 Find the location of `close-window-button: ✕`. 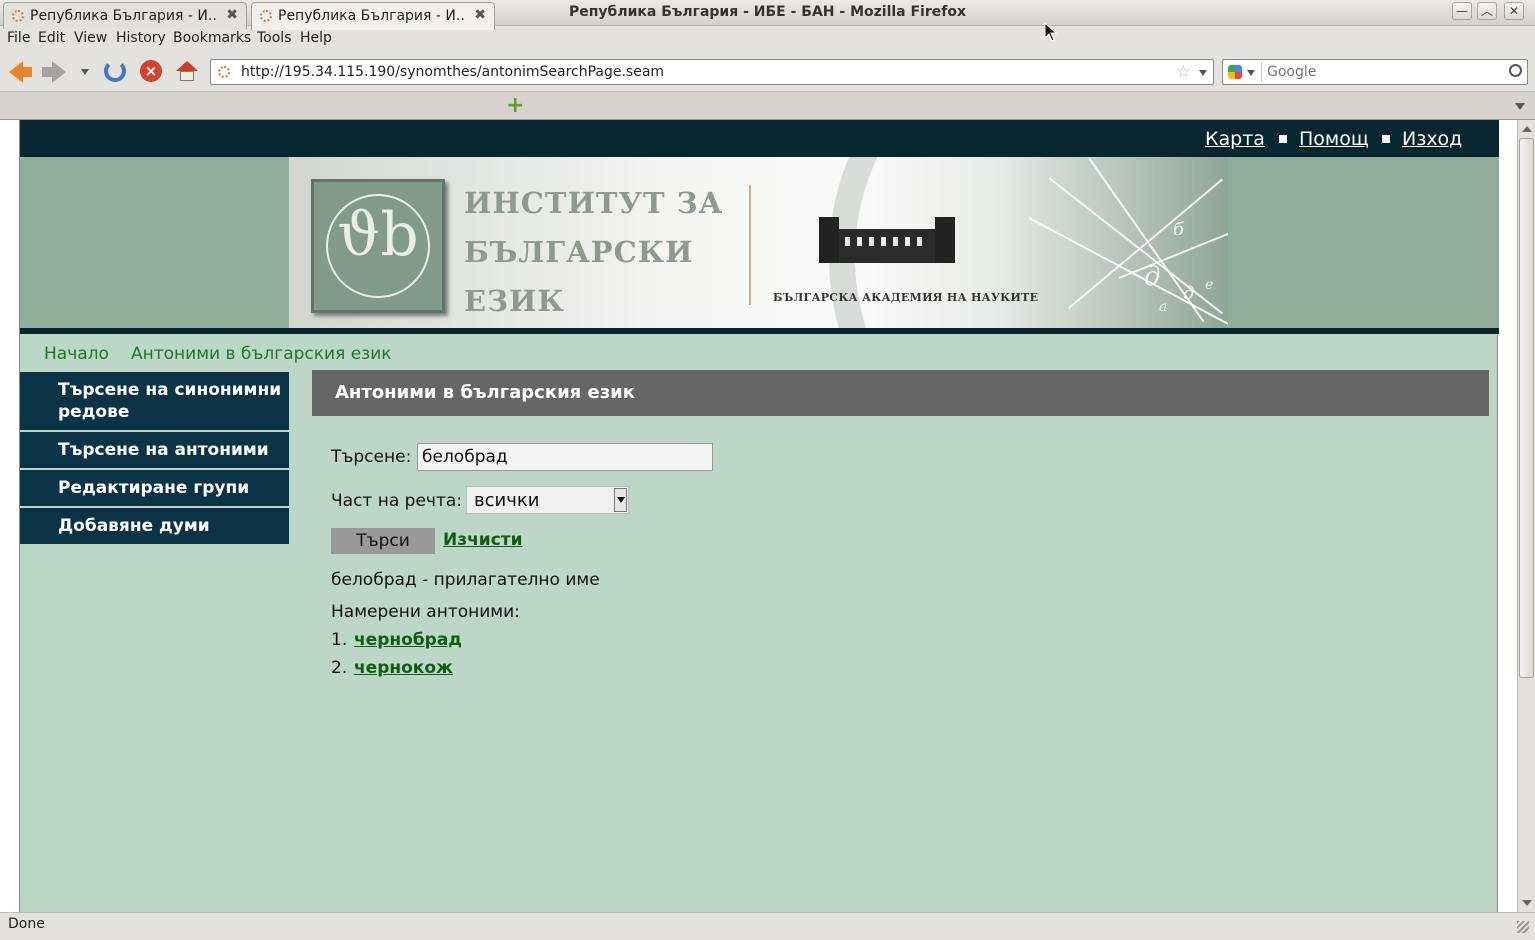

close-window-button: ✕ is located at coordinates (1514, 11).